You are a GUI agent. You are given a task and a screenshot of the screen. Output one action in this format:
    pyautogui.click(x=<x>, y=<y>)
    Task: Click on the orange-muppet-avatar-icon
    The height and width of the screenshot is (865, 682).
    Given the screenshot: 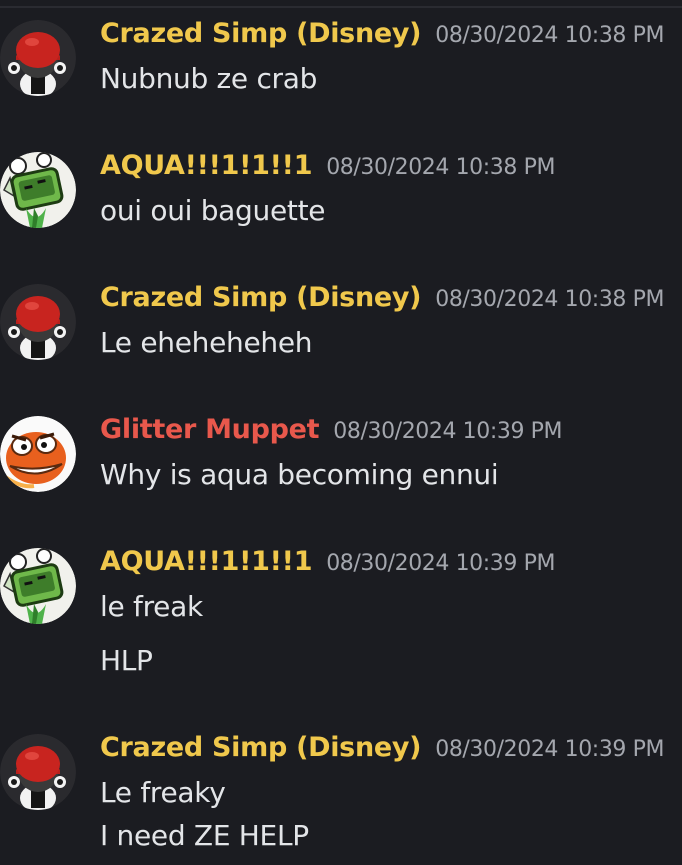 What is the action you would take?
    pyautogui.click(x=38, y=454)
    